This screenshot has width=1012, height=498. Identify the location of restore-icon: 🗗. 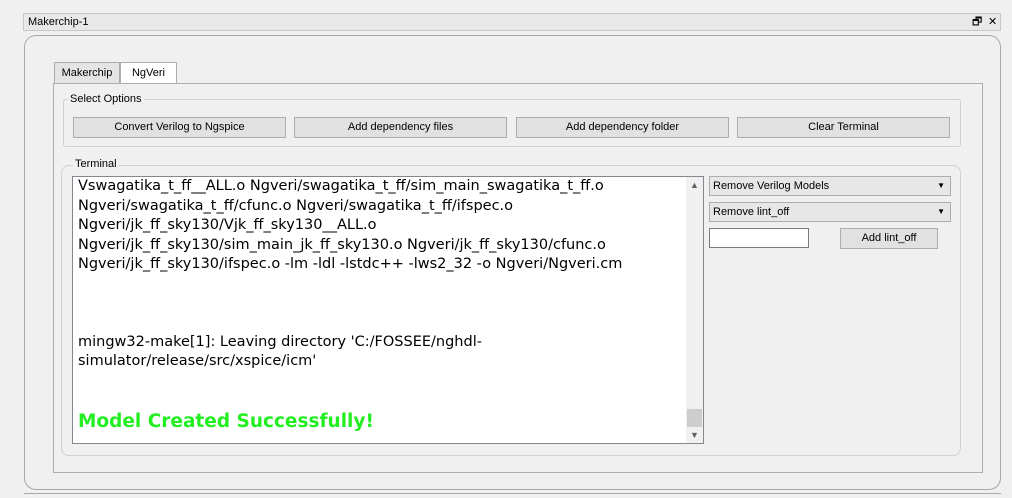
(977, 22).